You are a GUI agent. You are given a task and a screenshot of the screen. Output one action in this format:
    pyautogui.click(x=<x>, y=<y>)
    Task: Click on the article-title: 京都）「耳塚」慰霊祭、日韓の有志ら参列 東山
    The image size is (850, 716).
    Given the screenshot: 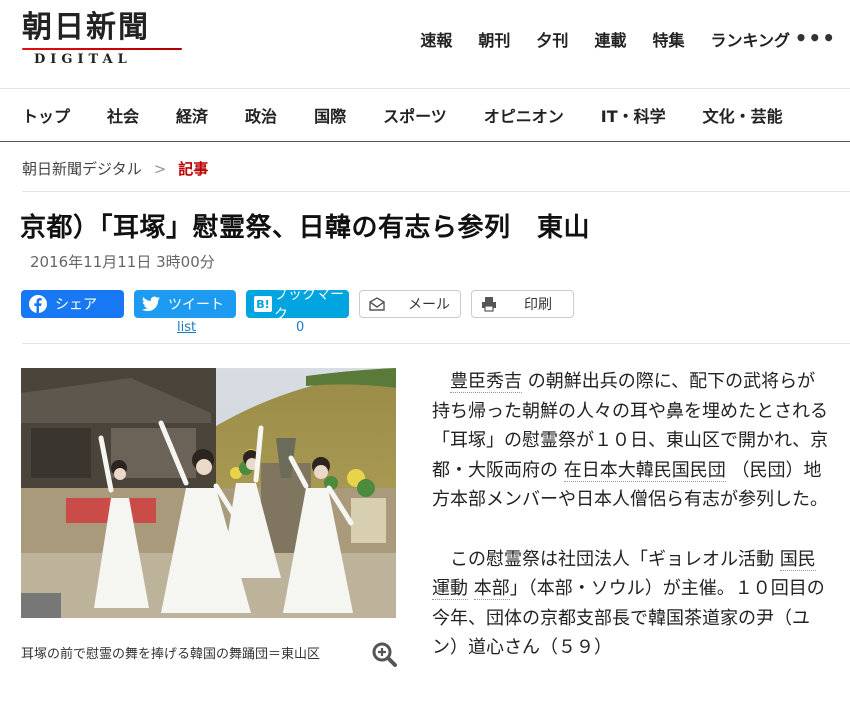 What is the action you would take?
    pyautogui.click(x=305, y=228)
    